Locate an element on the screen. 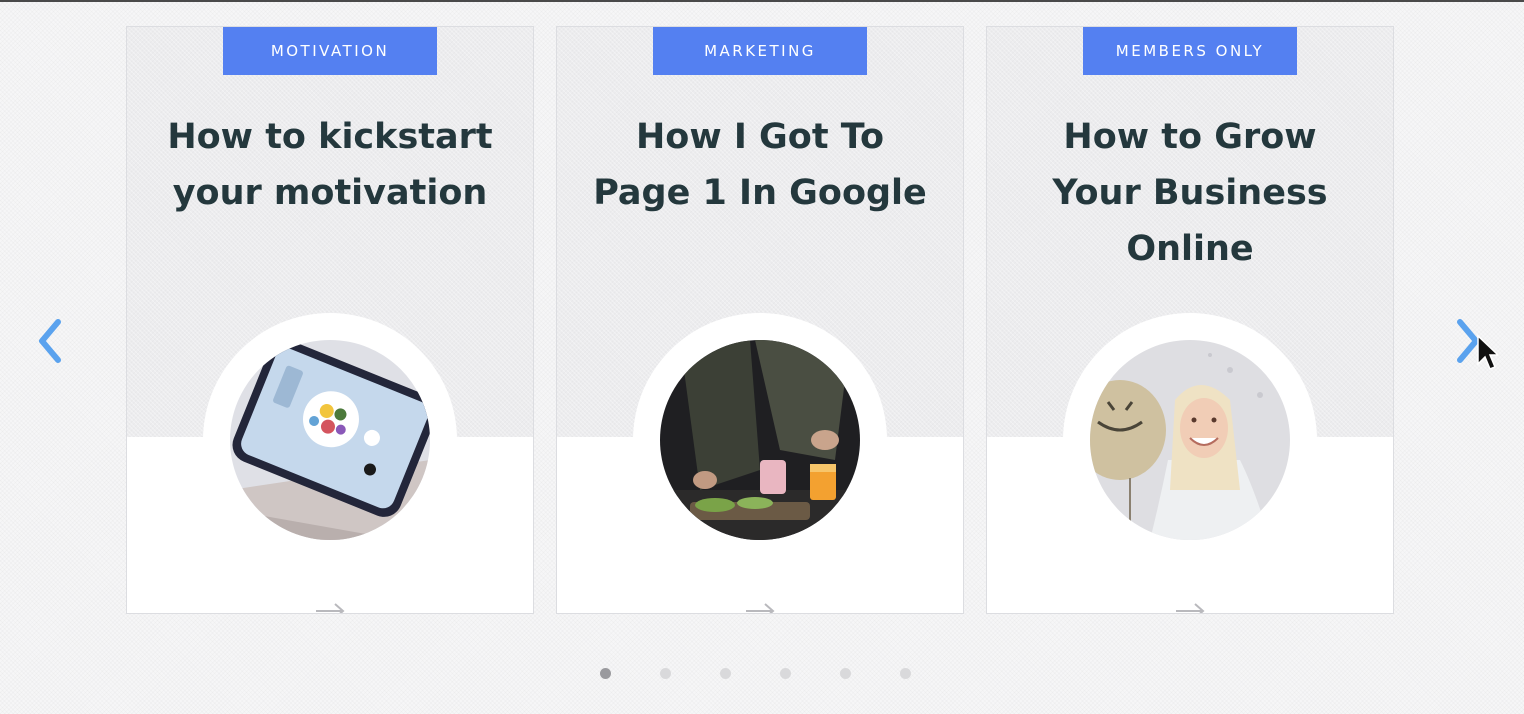 The height and width of the screenshot is (714, 1524). card-image-woman-balloon is located at coordinates (1190, 440).